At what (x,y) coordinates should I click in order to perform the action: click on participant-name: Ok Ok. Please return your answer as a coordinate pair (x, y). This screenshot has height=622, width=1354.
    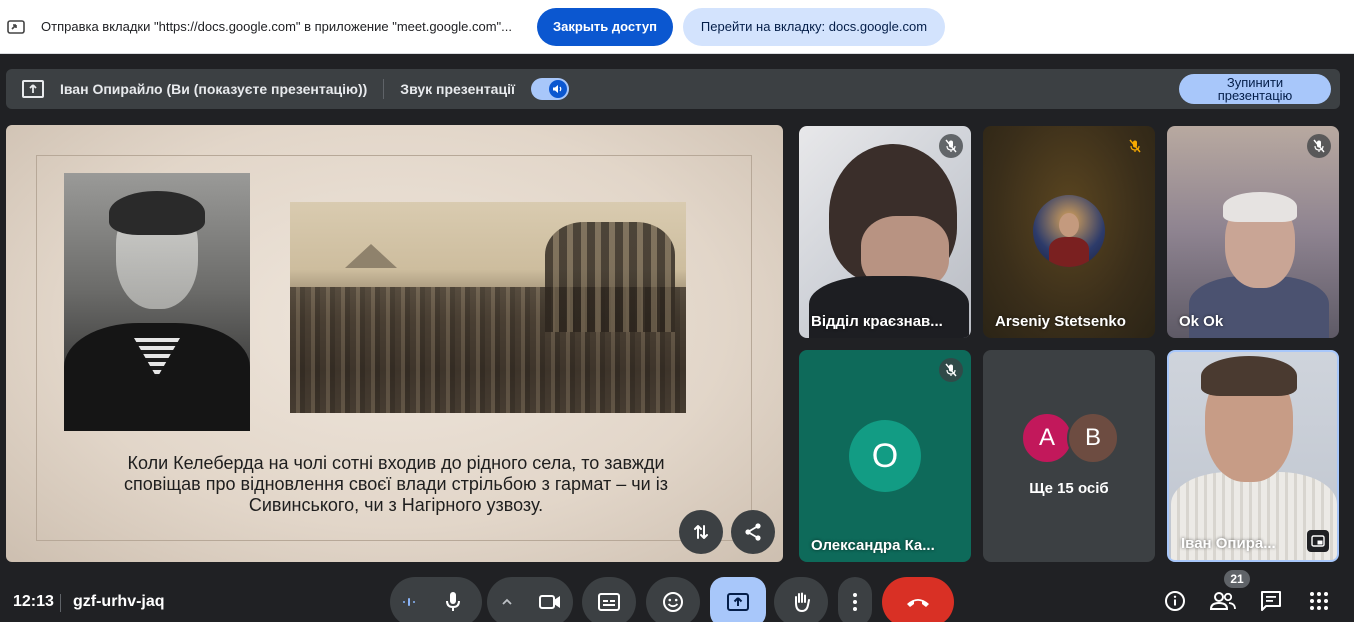
    Looking at the image, I should click on (1201, 321).